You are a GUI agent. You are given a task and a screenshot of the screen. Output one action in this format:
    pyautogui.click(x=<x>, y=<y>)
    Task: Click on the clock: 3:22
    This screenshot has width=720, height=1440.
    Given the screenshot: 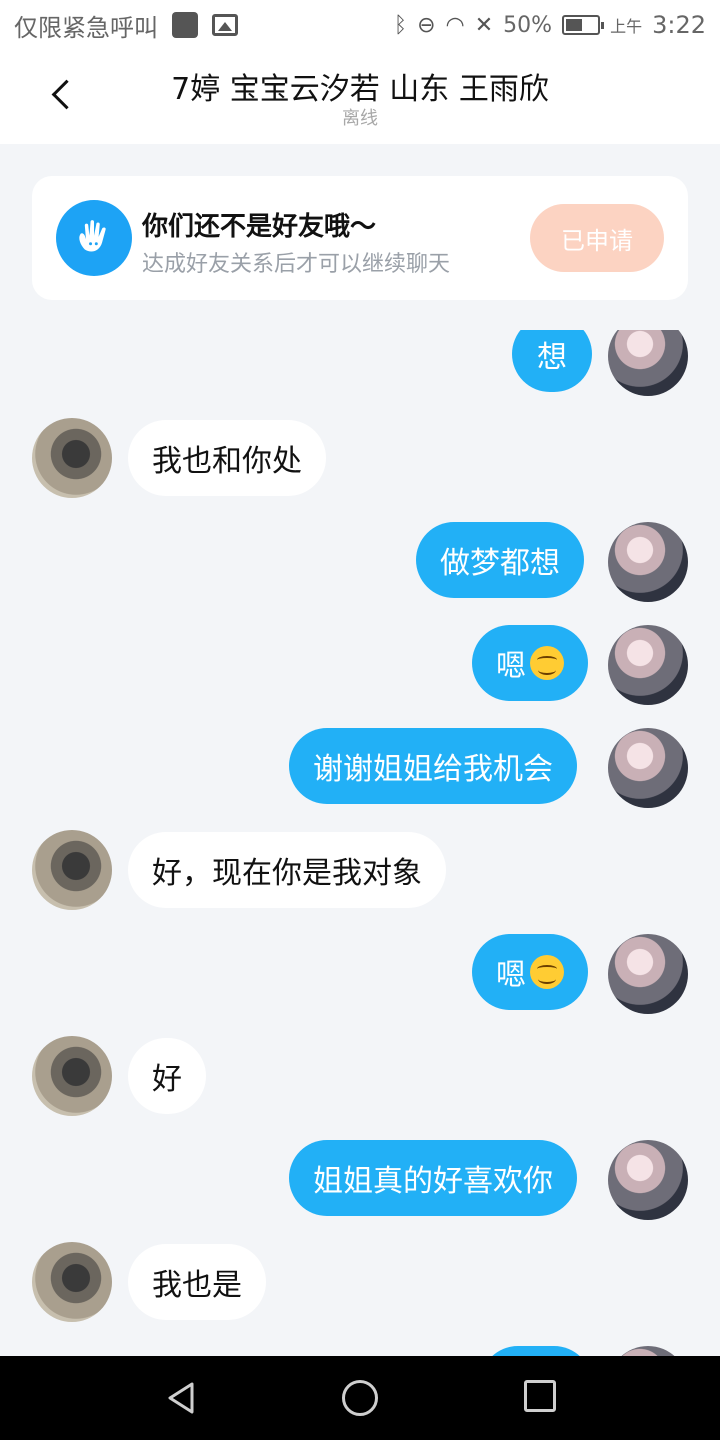 What is the action you would take?
    pyautogui.click(x=679, y=25)
    